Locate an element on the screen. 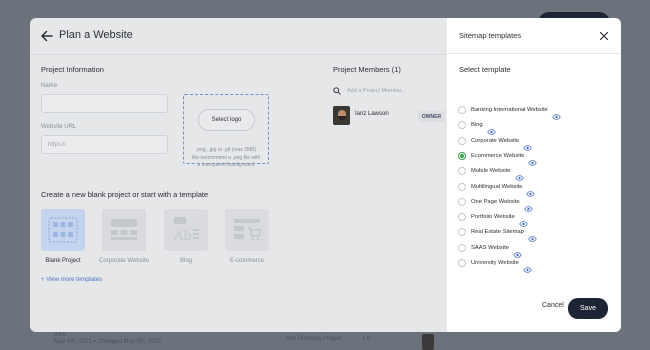 The height and width of the screenshot is (350, 650). logo-hint-line-2: We recommend a .png file with is located at coordinates (226, 157).